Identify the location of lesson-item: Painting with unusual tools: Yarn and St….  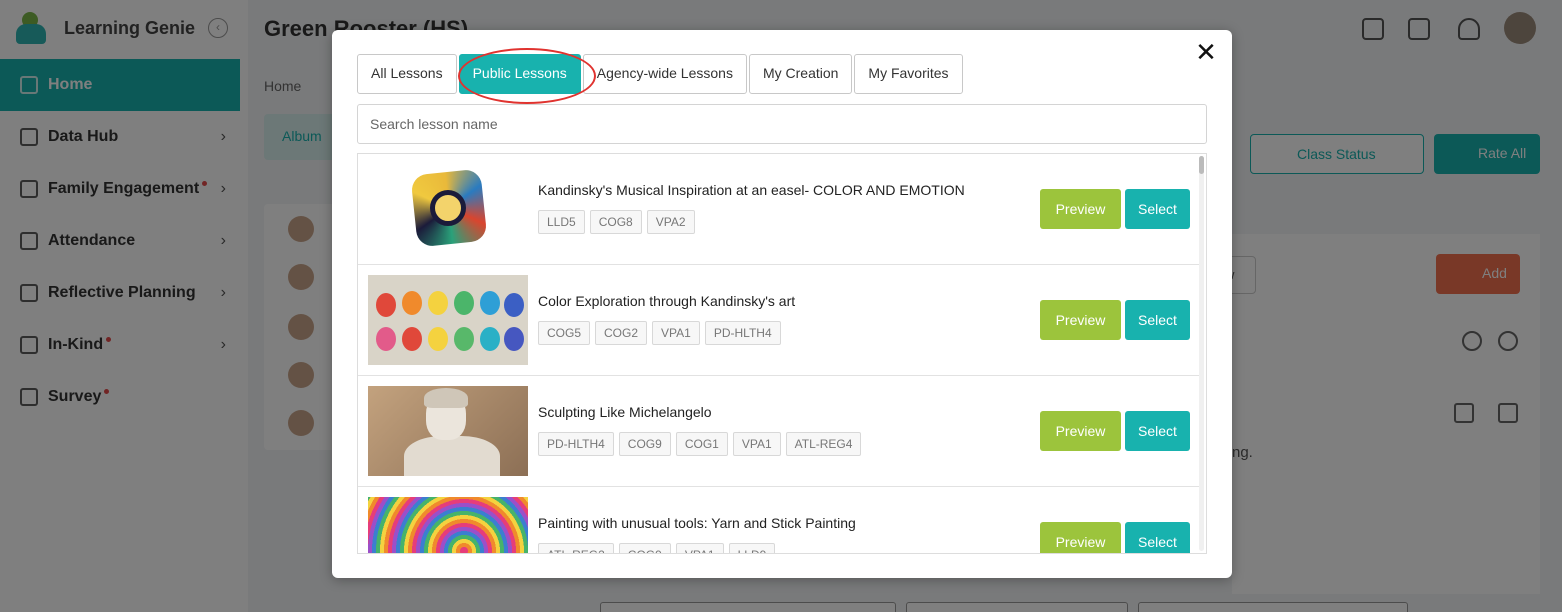
(779, 520).